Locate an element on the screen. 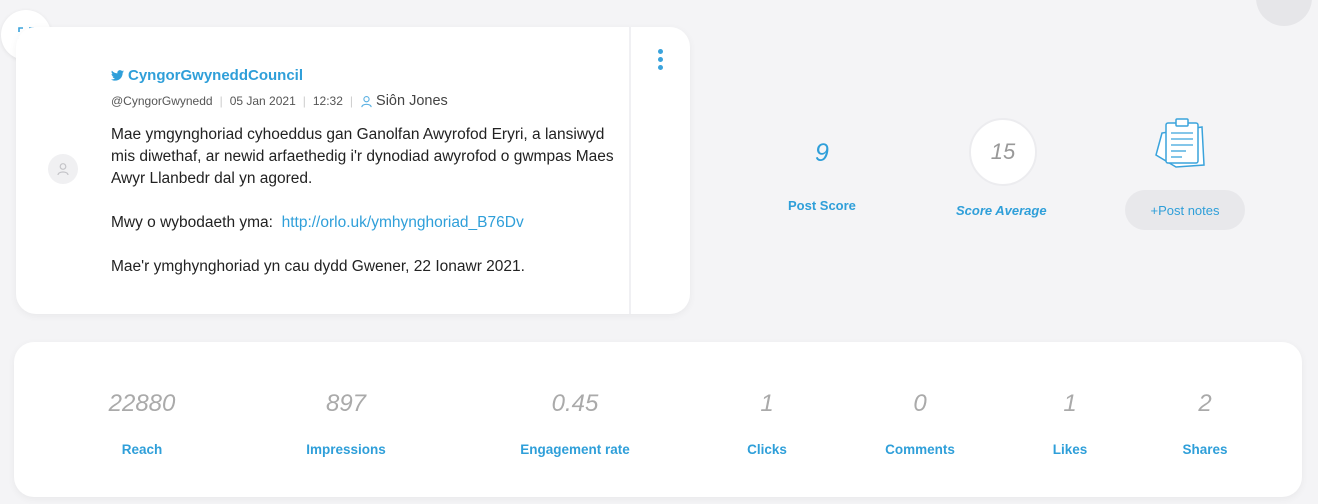 This screenshot has width=1318, height=504. metric-label: Shares is located at coordinates (1205, 449).